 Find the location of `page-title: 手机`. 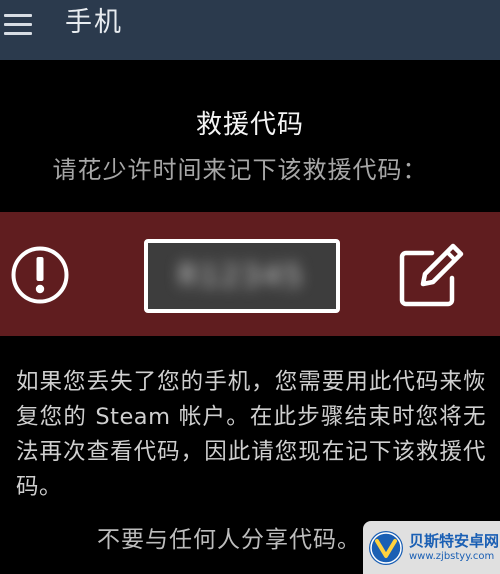

page-title: 手机 is located at coordinates (94, 22).